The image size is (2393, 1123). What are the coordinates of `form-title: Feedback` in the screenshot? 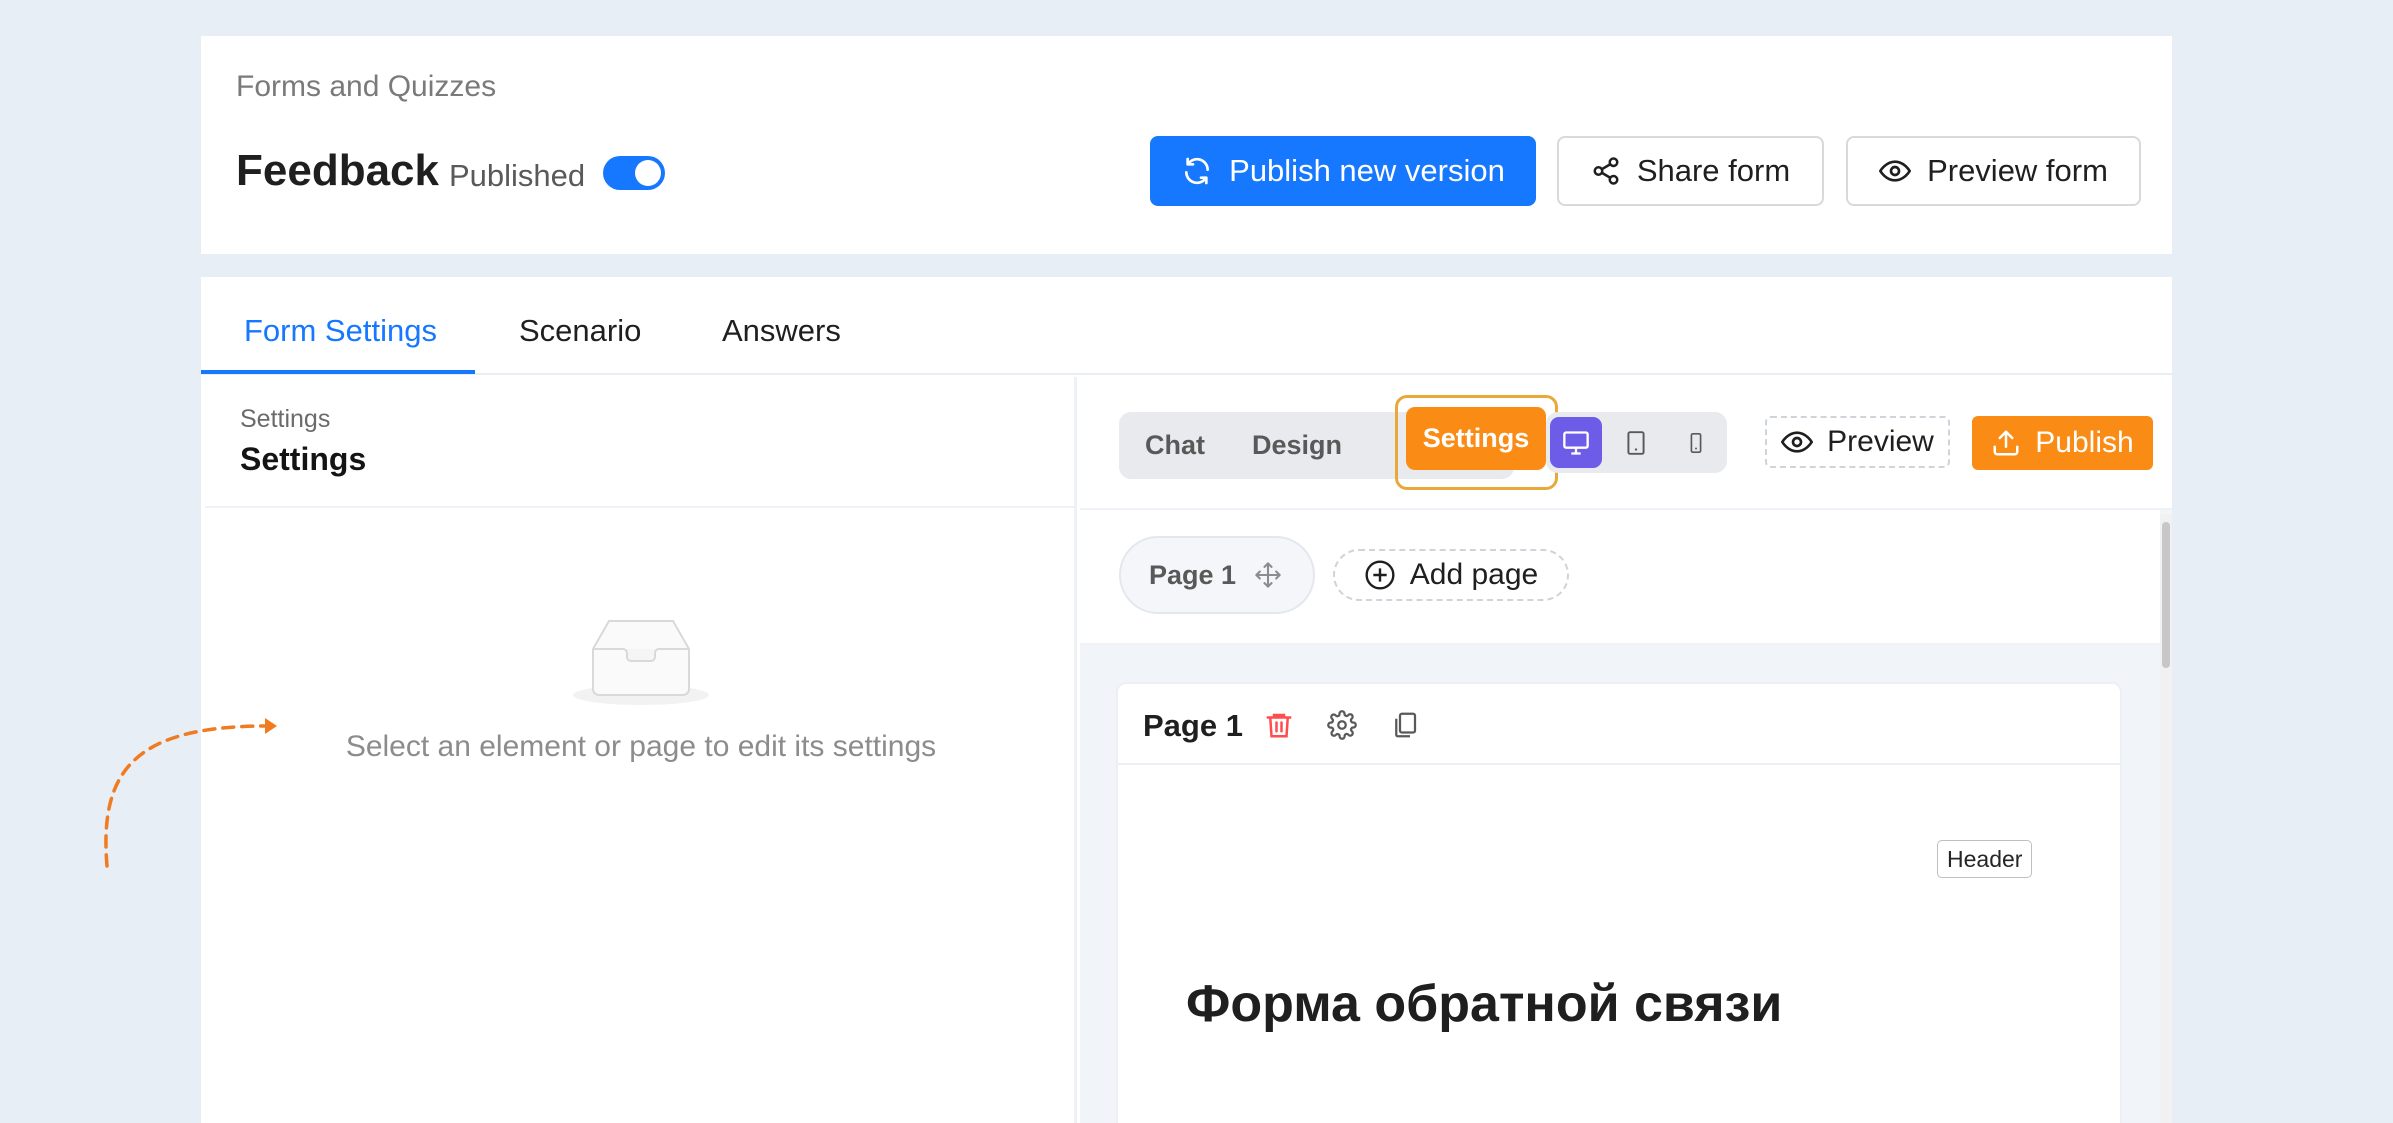 It's located at (337, 170).